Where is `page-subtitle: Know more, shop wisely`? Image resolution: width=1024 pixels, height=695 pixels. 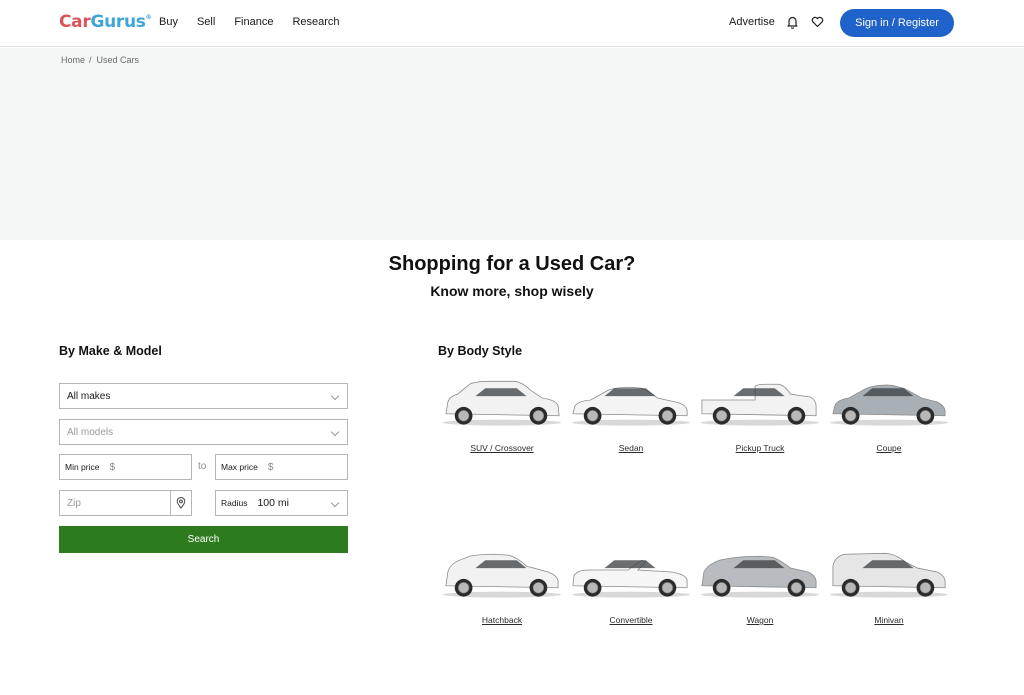
page-subtitle: Know more, shop wisely is located at coordinates (512, 291).